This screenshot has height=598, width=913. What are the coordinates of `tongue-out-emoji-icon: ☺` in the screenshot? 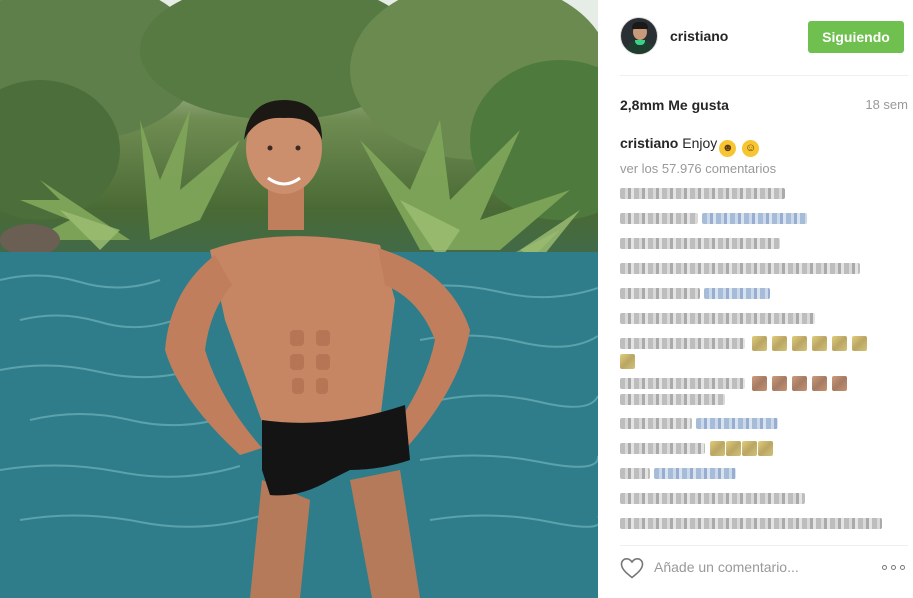 It's located at (751, 148).